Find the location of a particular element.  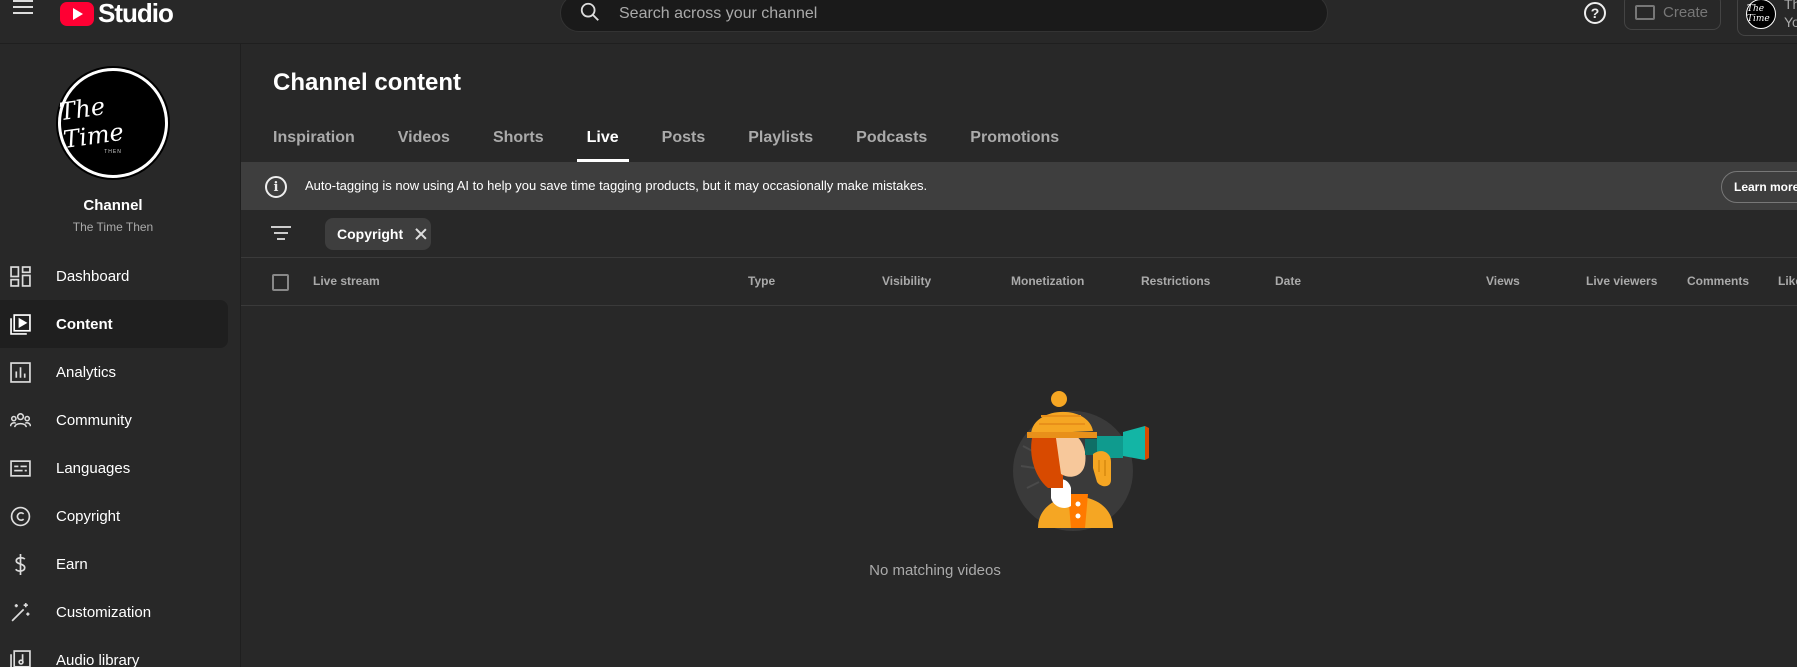

column-monetization: Monetization is located at coordinates (1047, 281).